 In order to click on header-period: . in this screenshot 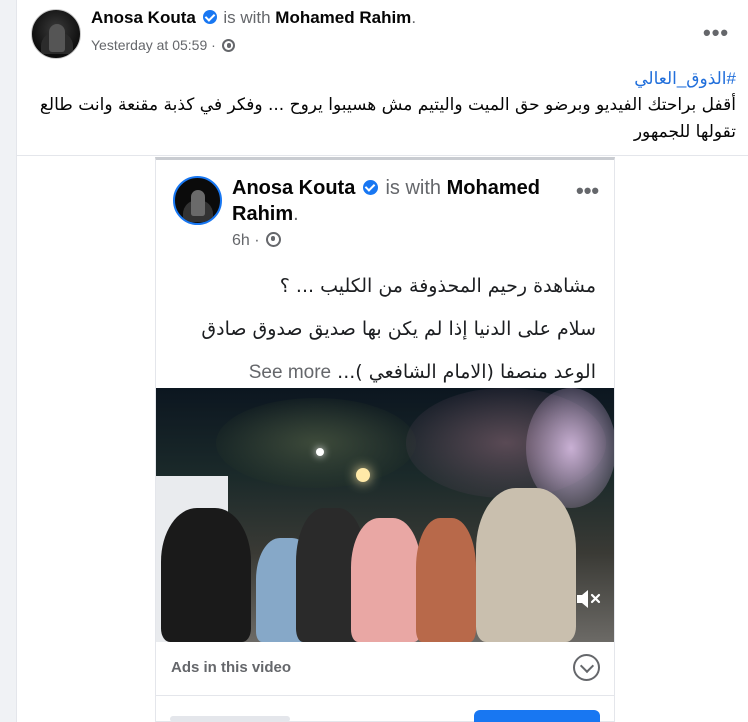, I will do `click(414, 17)`.